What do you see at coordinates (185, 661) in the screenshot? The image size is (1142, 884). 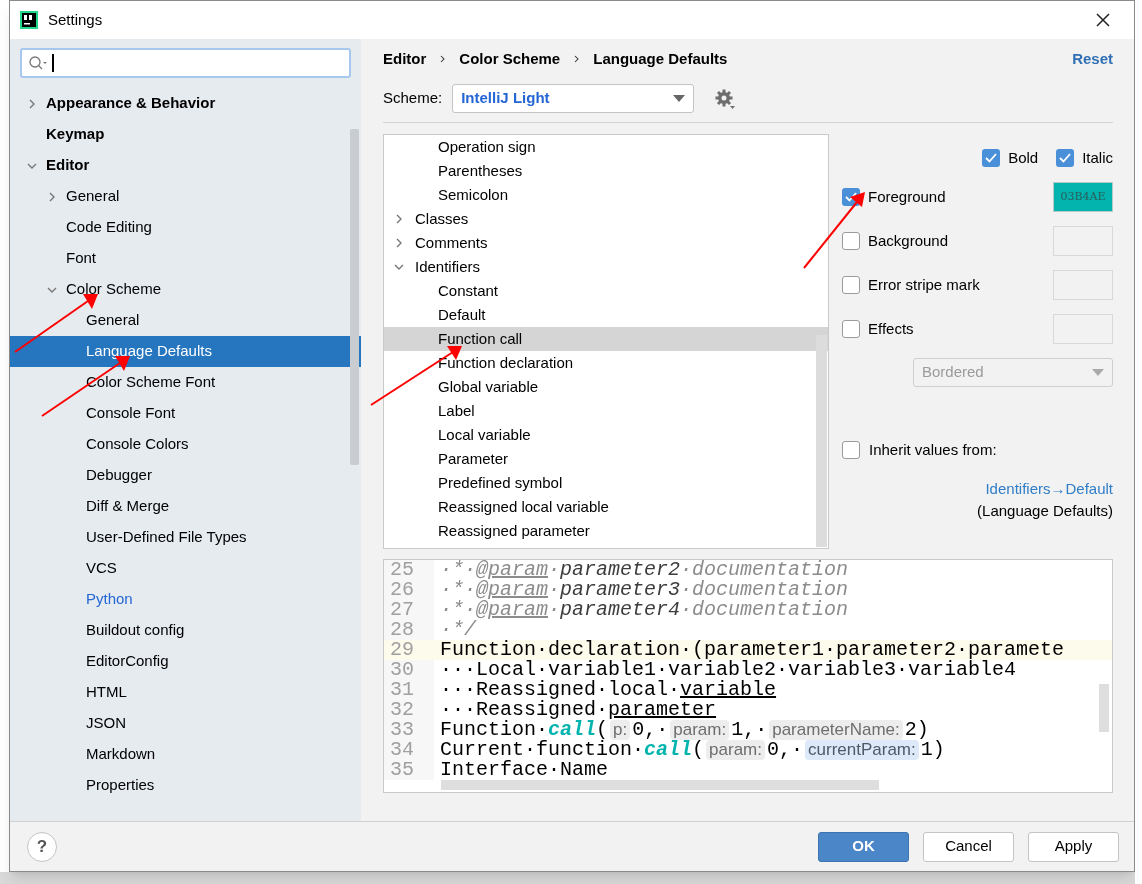 I see `sidebar-item: EditorConfig` at bounding box center [185, 661].